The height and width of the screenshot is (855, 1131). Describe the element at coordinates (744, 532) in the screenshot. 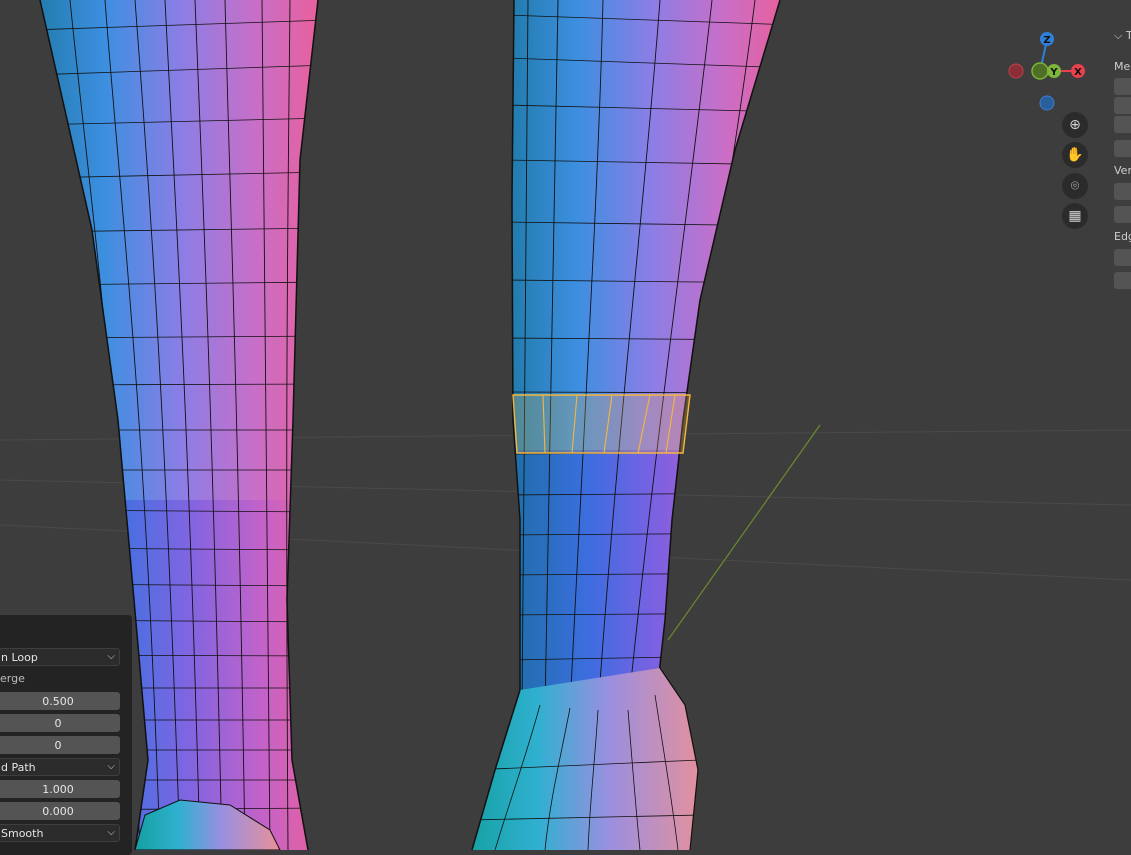

I see `y-axis-line` at that location.